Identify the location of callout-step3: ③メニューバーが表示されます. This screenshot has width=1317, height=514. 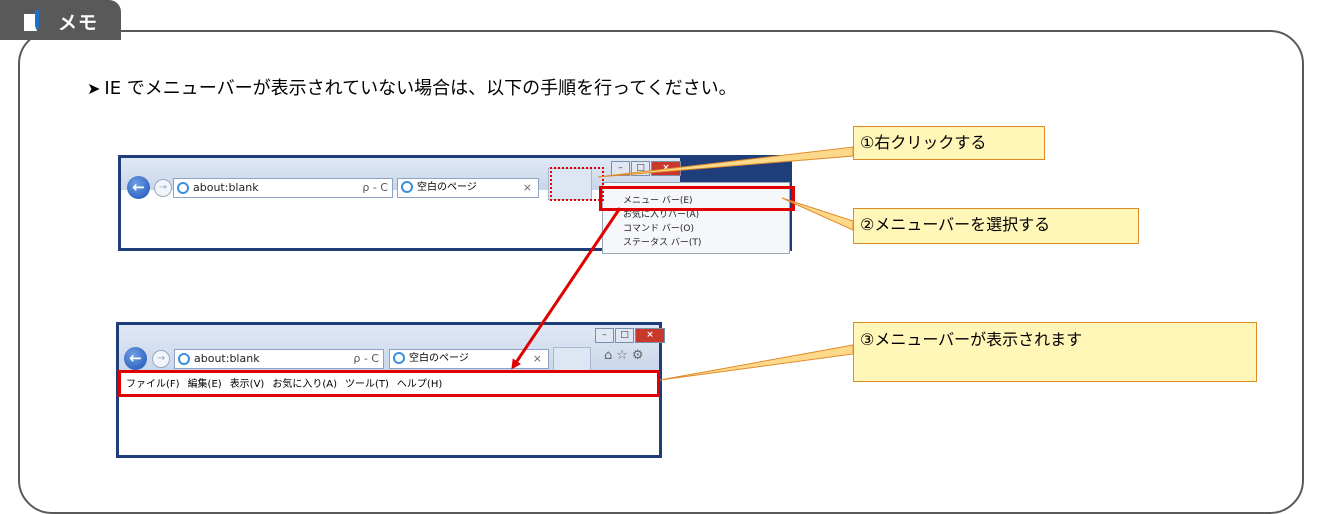
(1055, 352).